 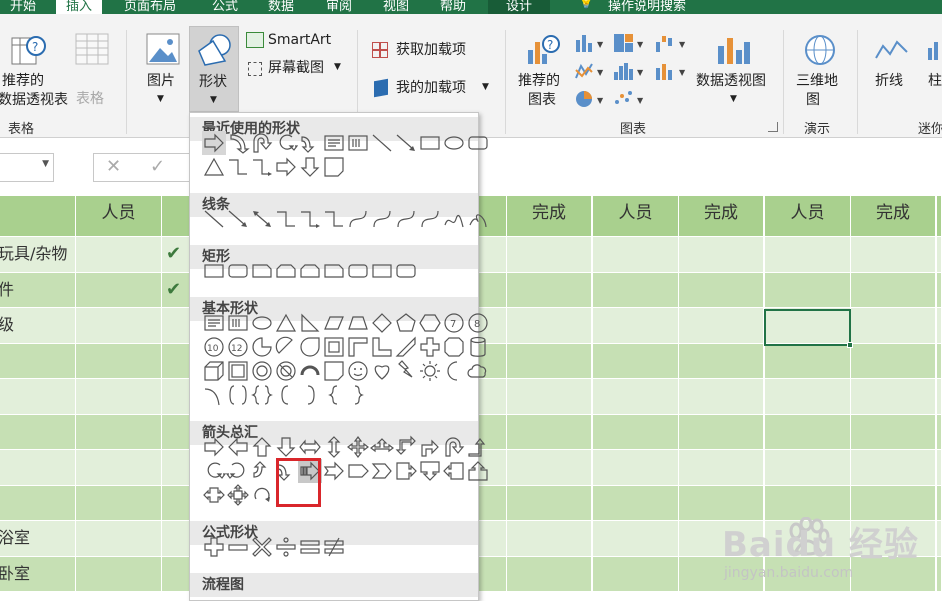 I want to click on line-chart-button: ▼, so click(x=590, y=71).